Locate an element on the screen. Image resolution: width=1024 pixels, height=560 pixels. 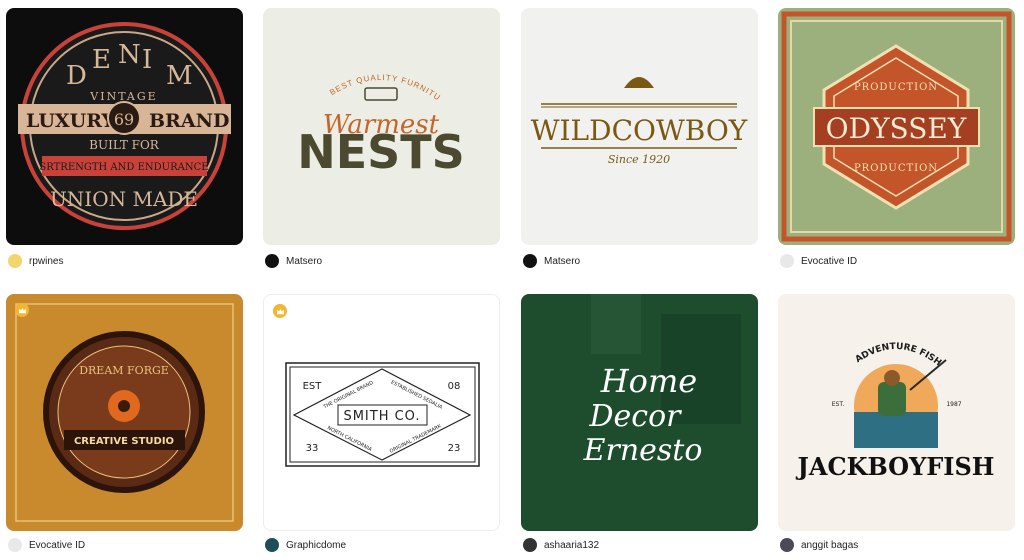
design-thumbnail: Home Decor Ernesto is located at coordinates (639, 412).